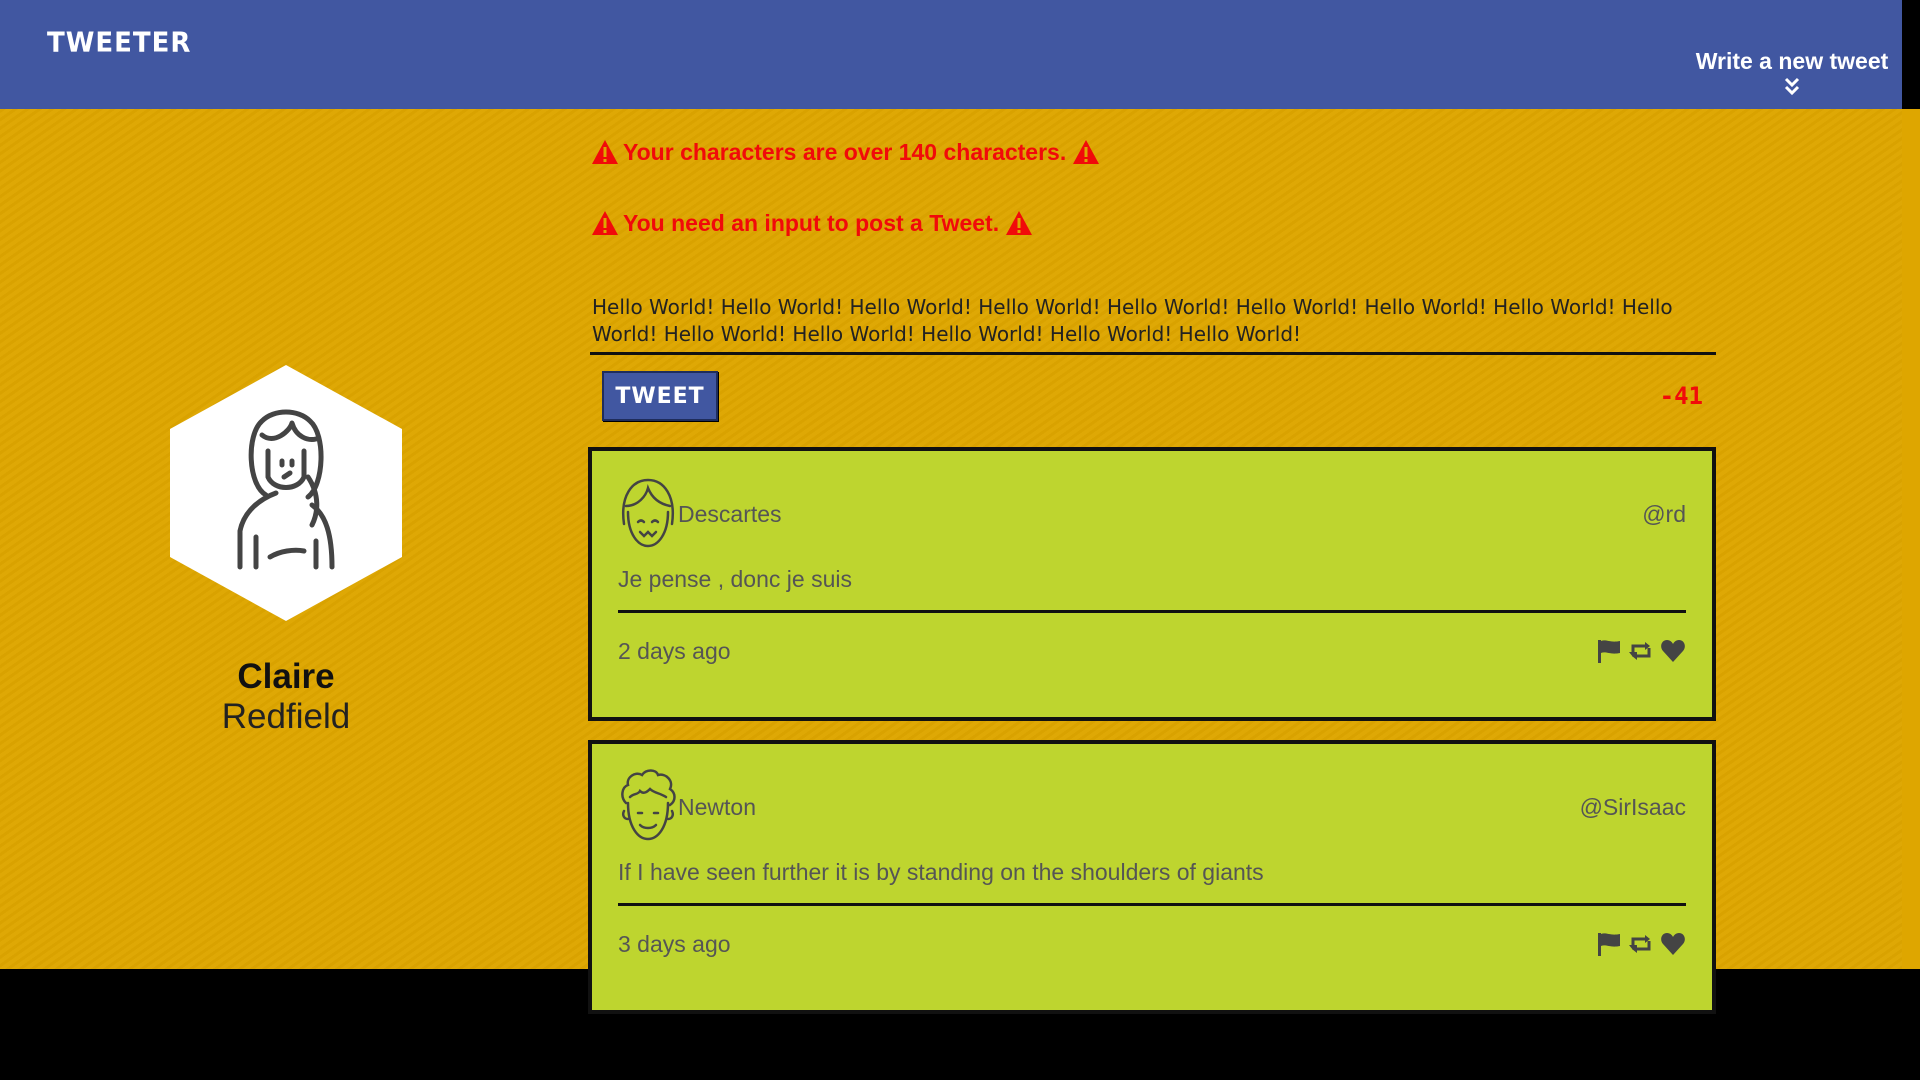 The width and height of the screenshot is (1920, 1080). Describe the element at coordinates (811, 222) in the screenshot. I see `error-empty-input-text: You need an input to post a Tweet.` at that location.